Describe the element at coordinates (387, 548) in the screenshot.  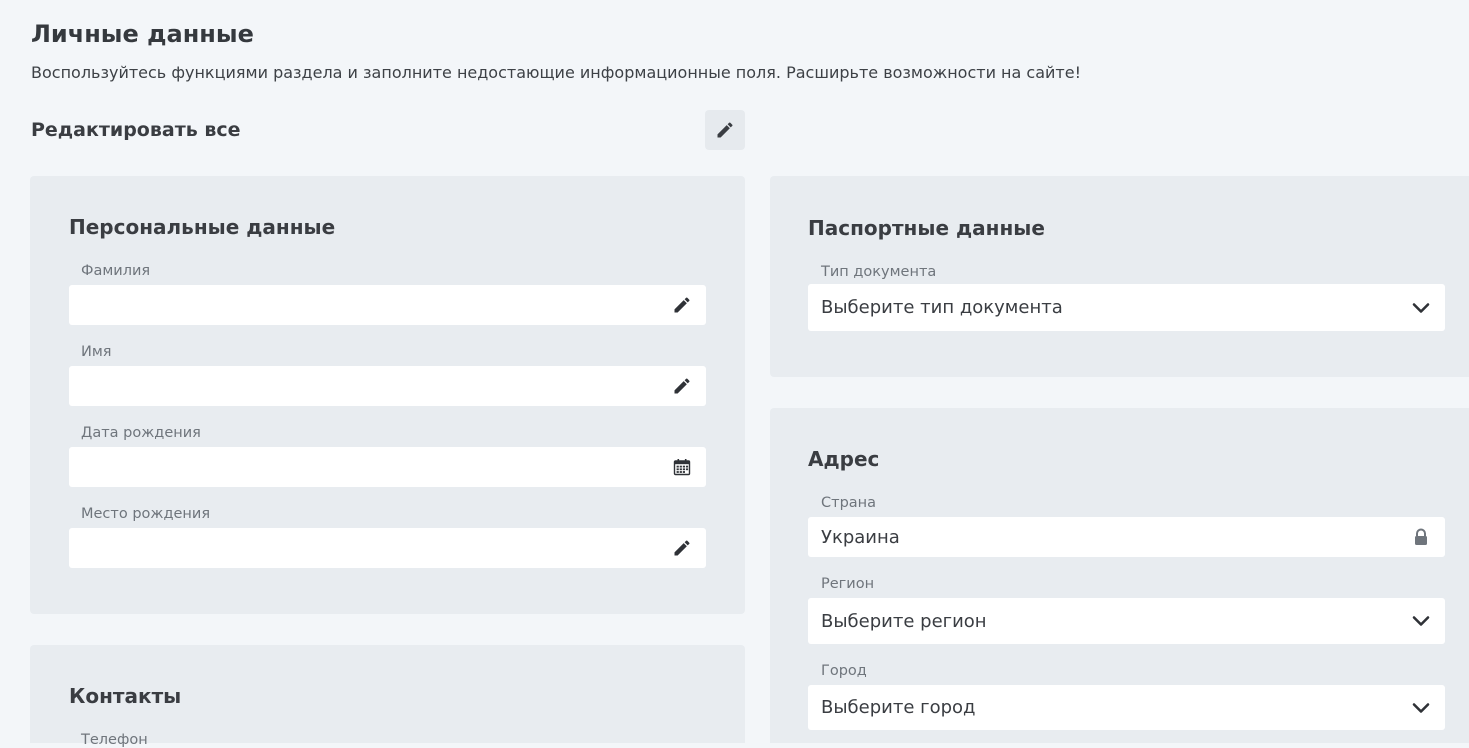
I see `birthplace-field` at that location.